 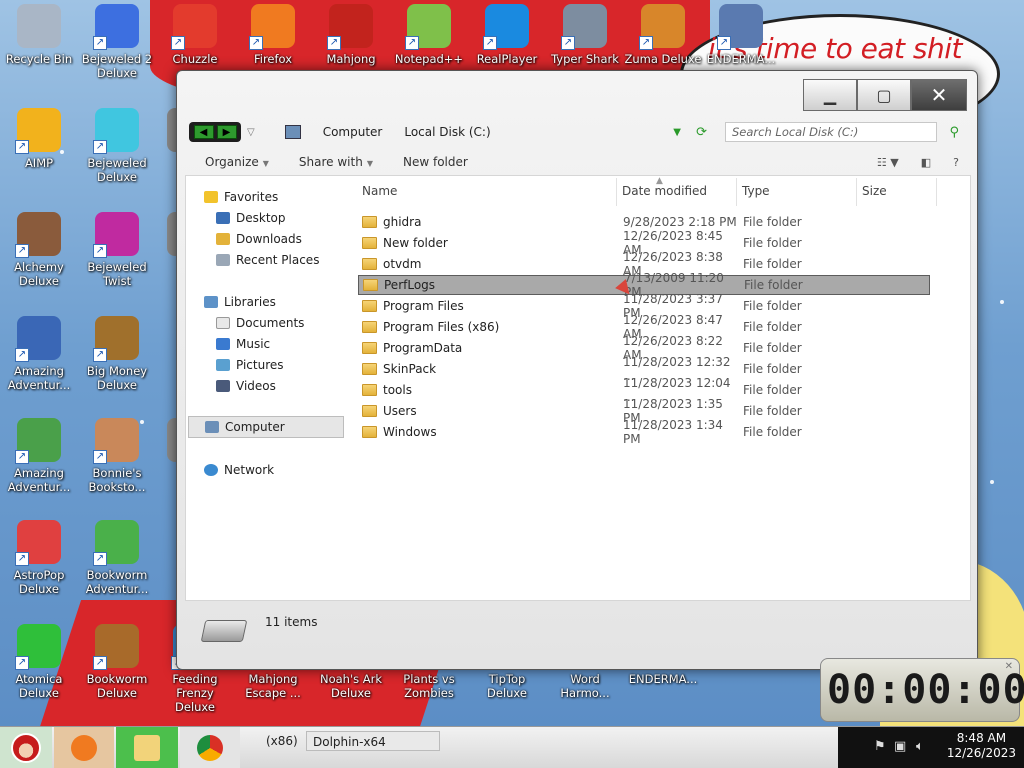 I want to click on clock-widget: ✕ 00:00:00, so click(x=922, y=690).